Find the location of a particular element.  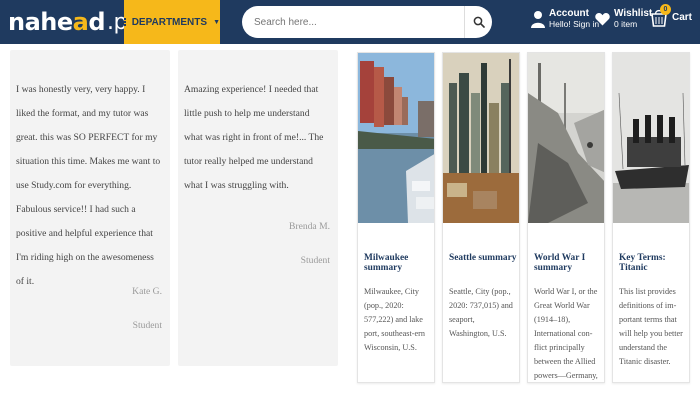

wishlist-count: 0 item is located at coordinates (626, 24).